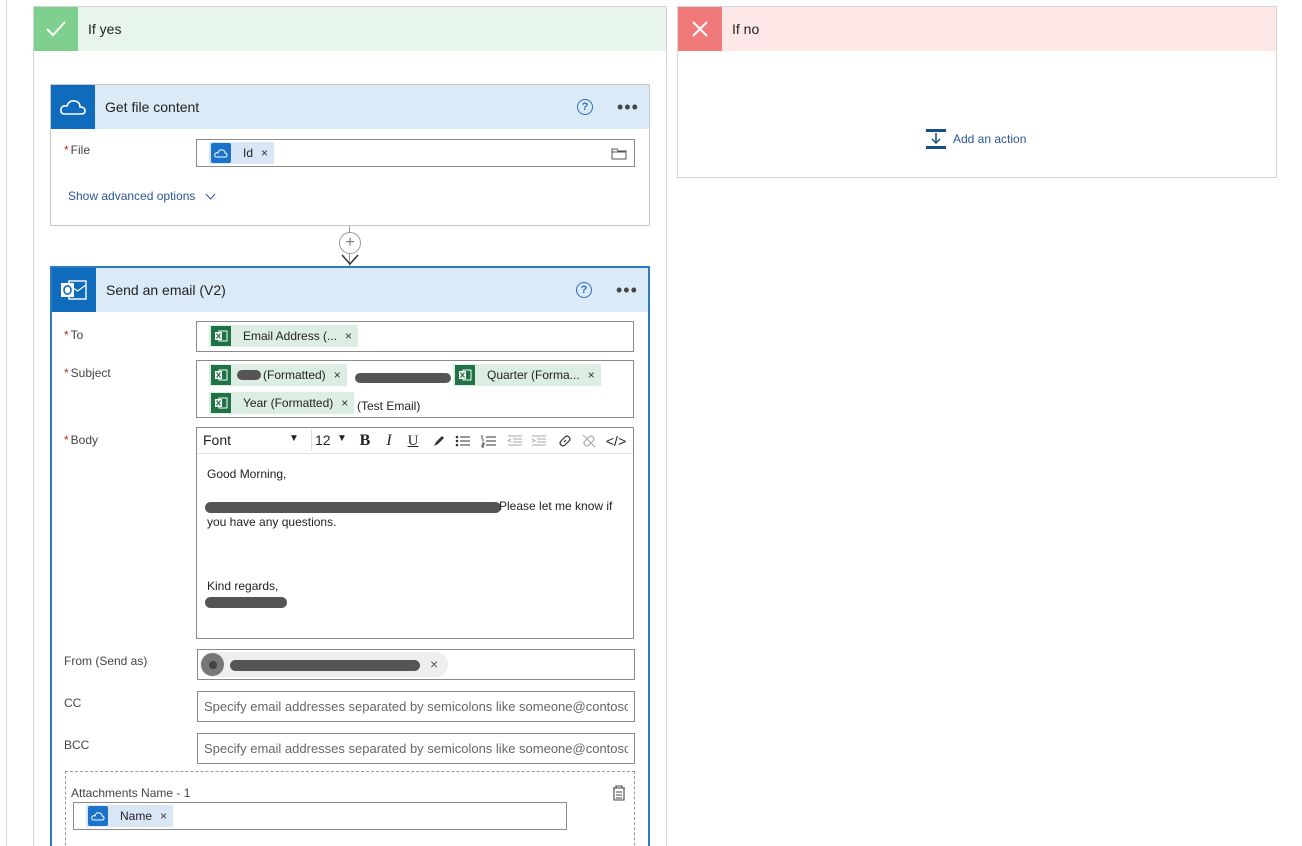 This screenshot has width=1302, height=846. I want to click on if-no-header: If no, so click(977, 29).